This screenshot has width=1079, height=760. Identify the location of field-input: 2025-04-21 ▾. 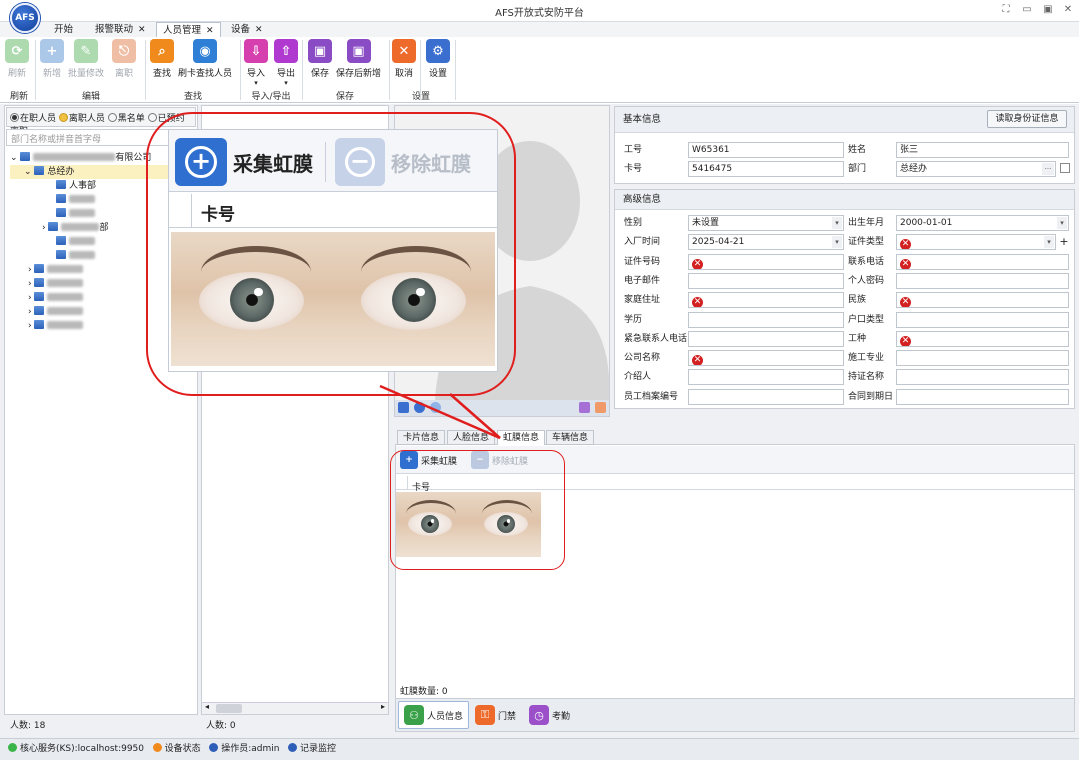
(766, 242).